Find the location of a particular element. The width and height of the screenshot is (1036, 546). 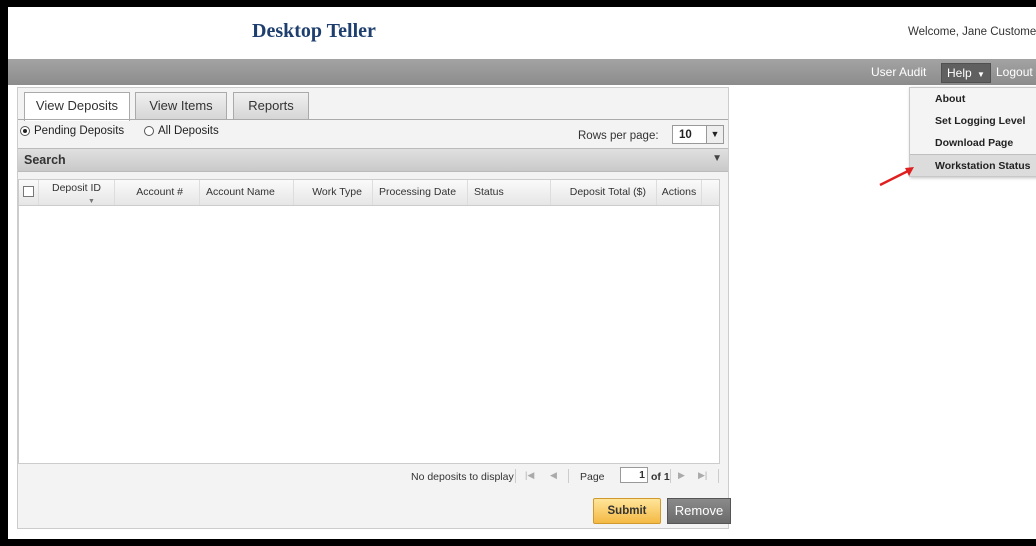

tab-reports: Reports is located at coordinates (271, 105).